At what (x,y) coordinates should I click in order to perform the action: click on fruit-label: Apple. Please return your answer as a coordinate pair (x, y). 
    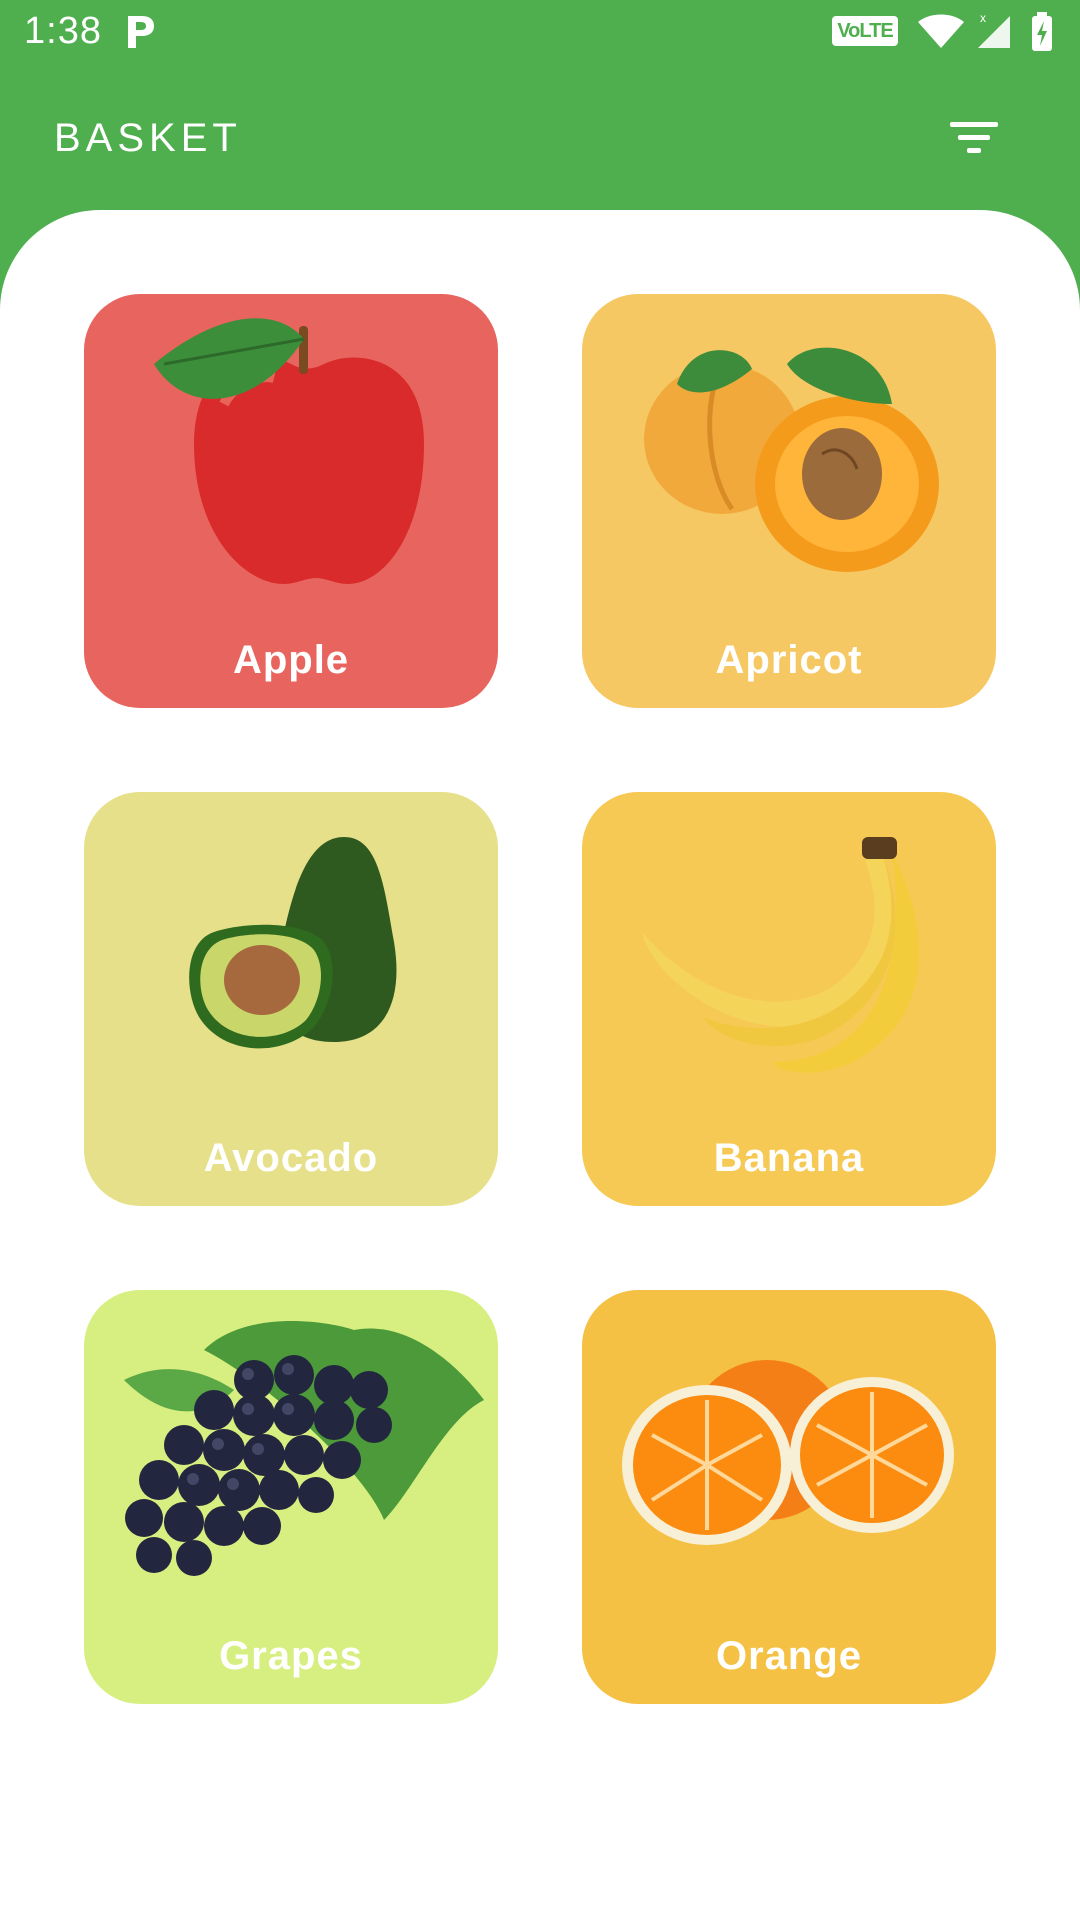
    Looking at the image, I should click on (291, 660).